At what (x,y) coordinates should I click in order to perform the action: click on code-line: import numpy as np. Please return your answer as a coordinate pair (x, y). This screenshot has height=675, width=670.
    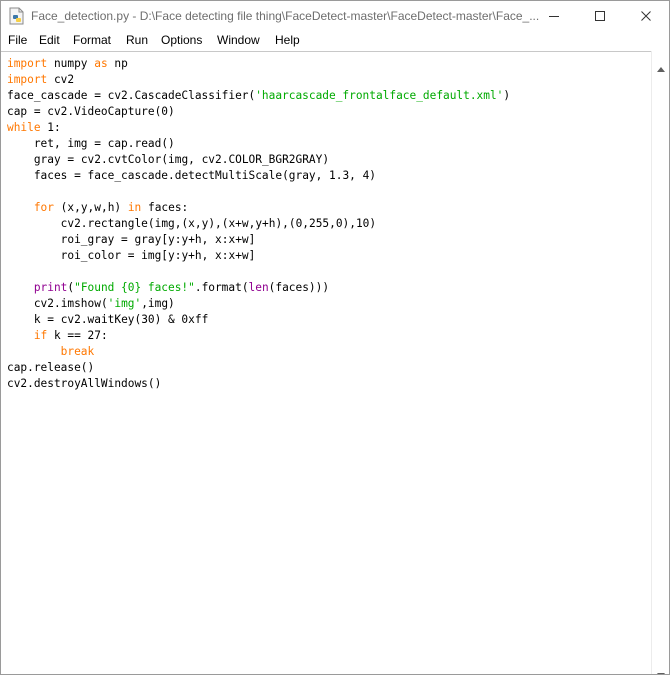
    Looking at the image, I should click on (258, 64).